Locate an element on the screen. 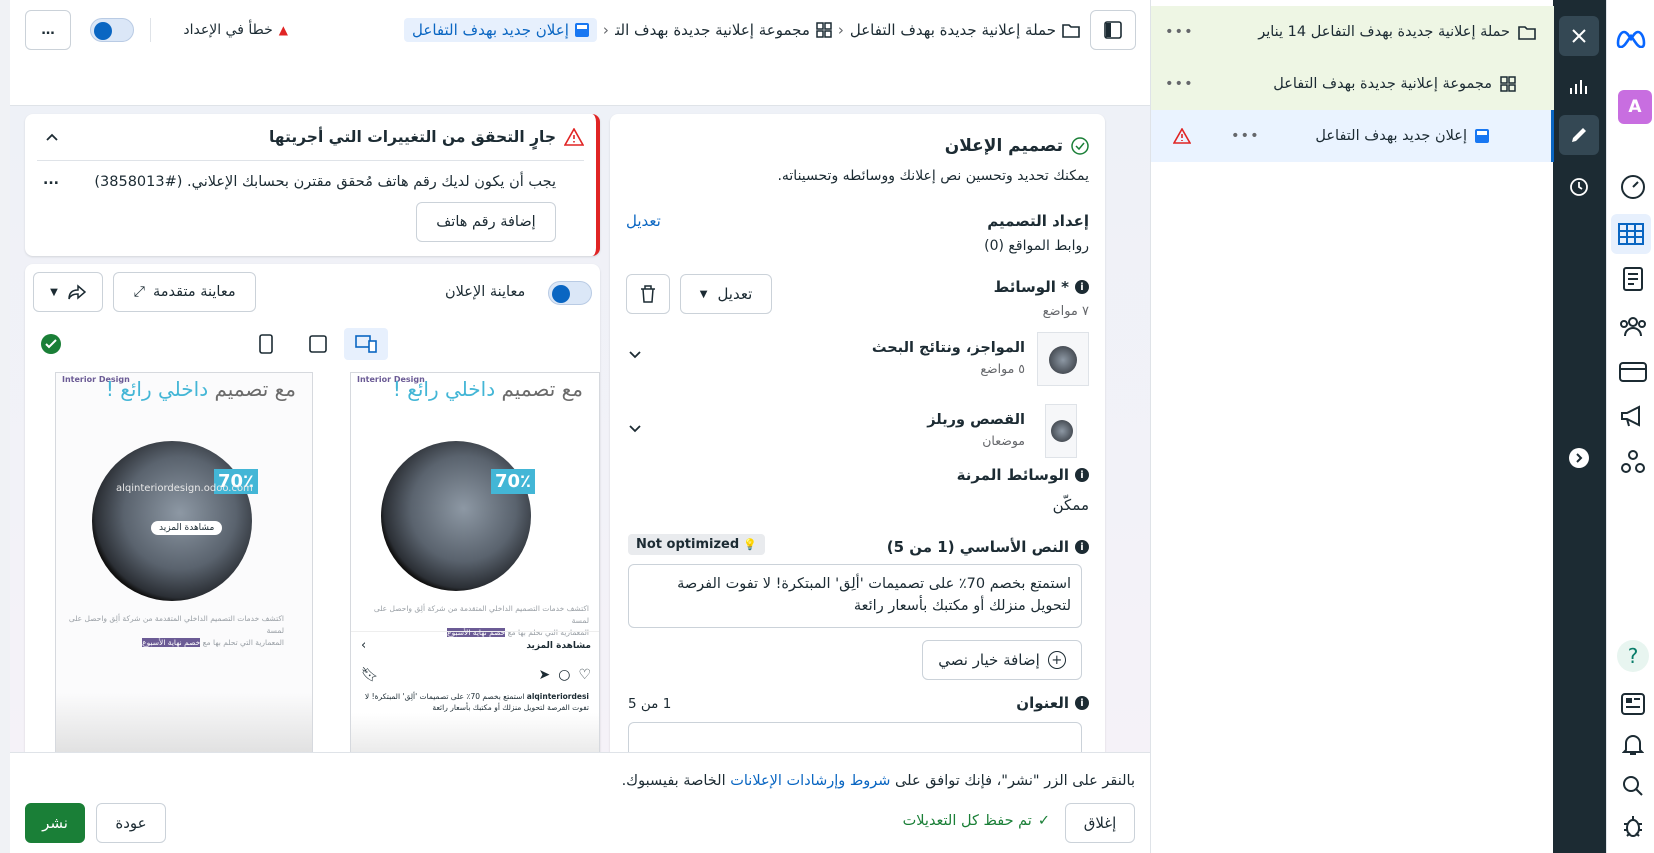 The image size is (1654, 853). error-triangle-icon: ▲ is located at coordinates (283, 30).